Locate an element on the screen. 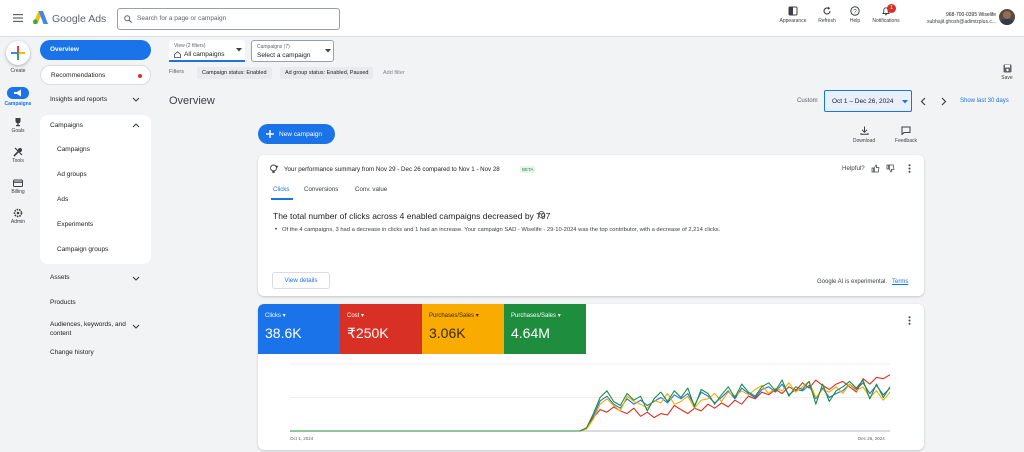 The image size is (1024, 452). app-name: Google Ads is located at coordinates (79, 19).